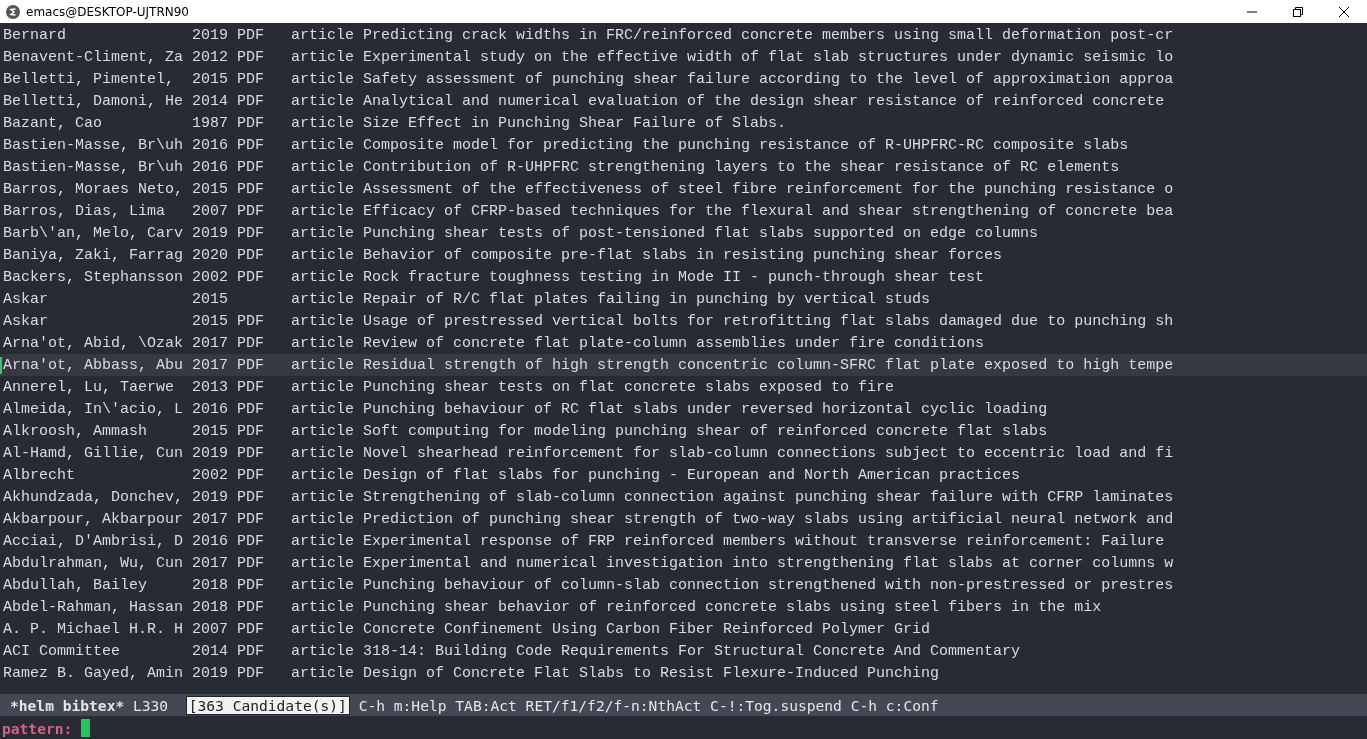 The width and height of the screenshot is (1367, 739). Describe the element at coordinates (683, 475) in the screenshot. I see `candidate-row: Albrecht 2002 PDF article Design of flat slabs for punching - European and North American practices` at that location.